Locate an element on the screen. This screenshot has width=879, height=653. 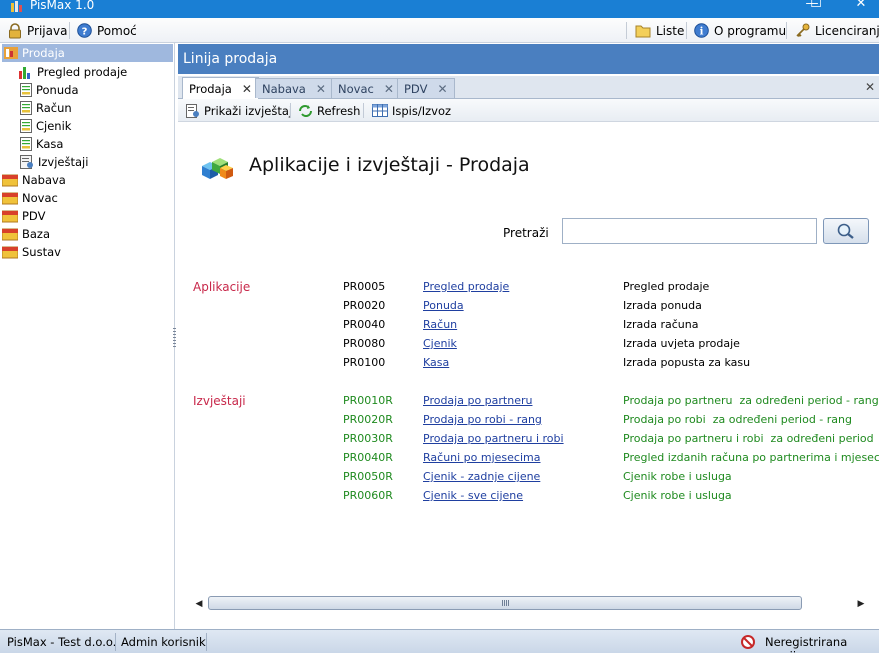
sidebar-item-cjenik: Cjenik is located at coordinates (45, 126).